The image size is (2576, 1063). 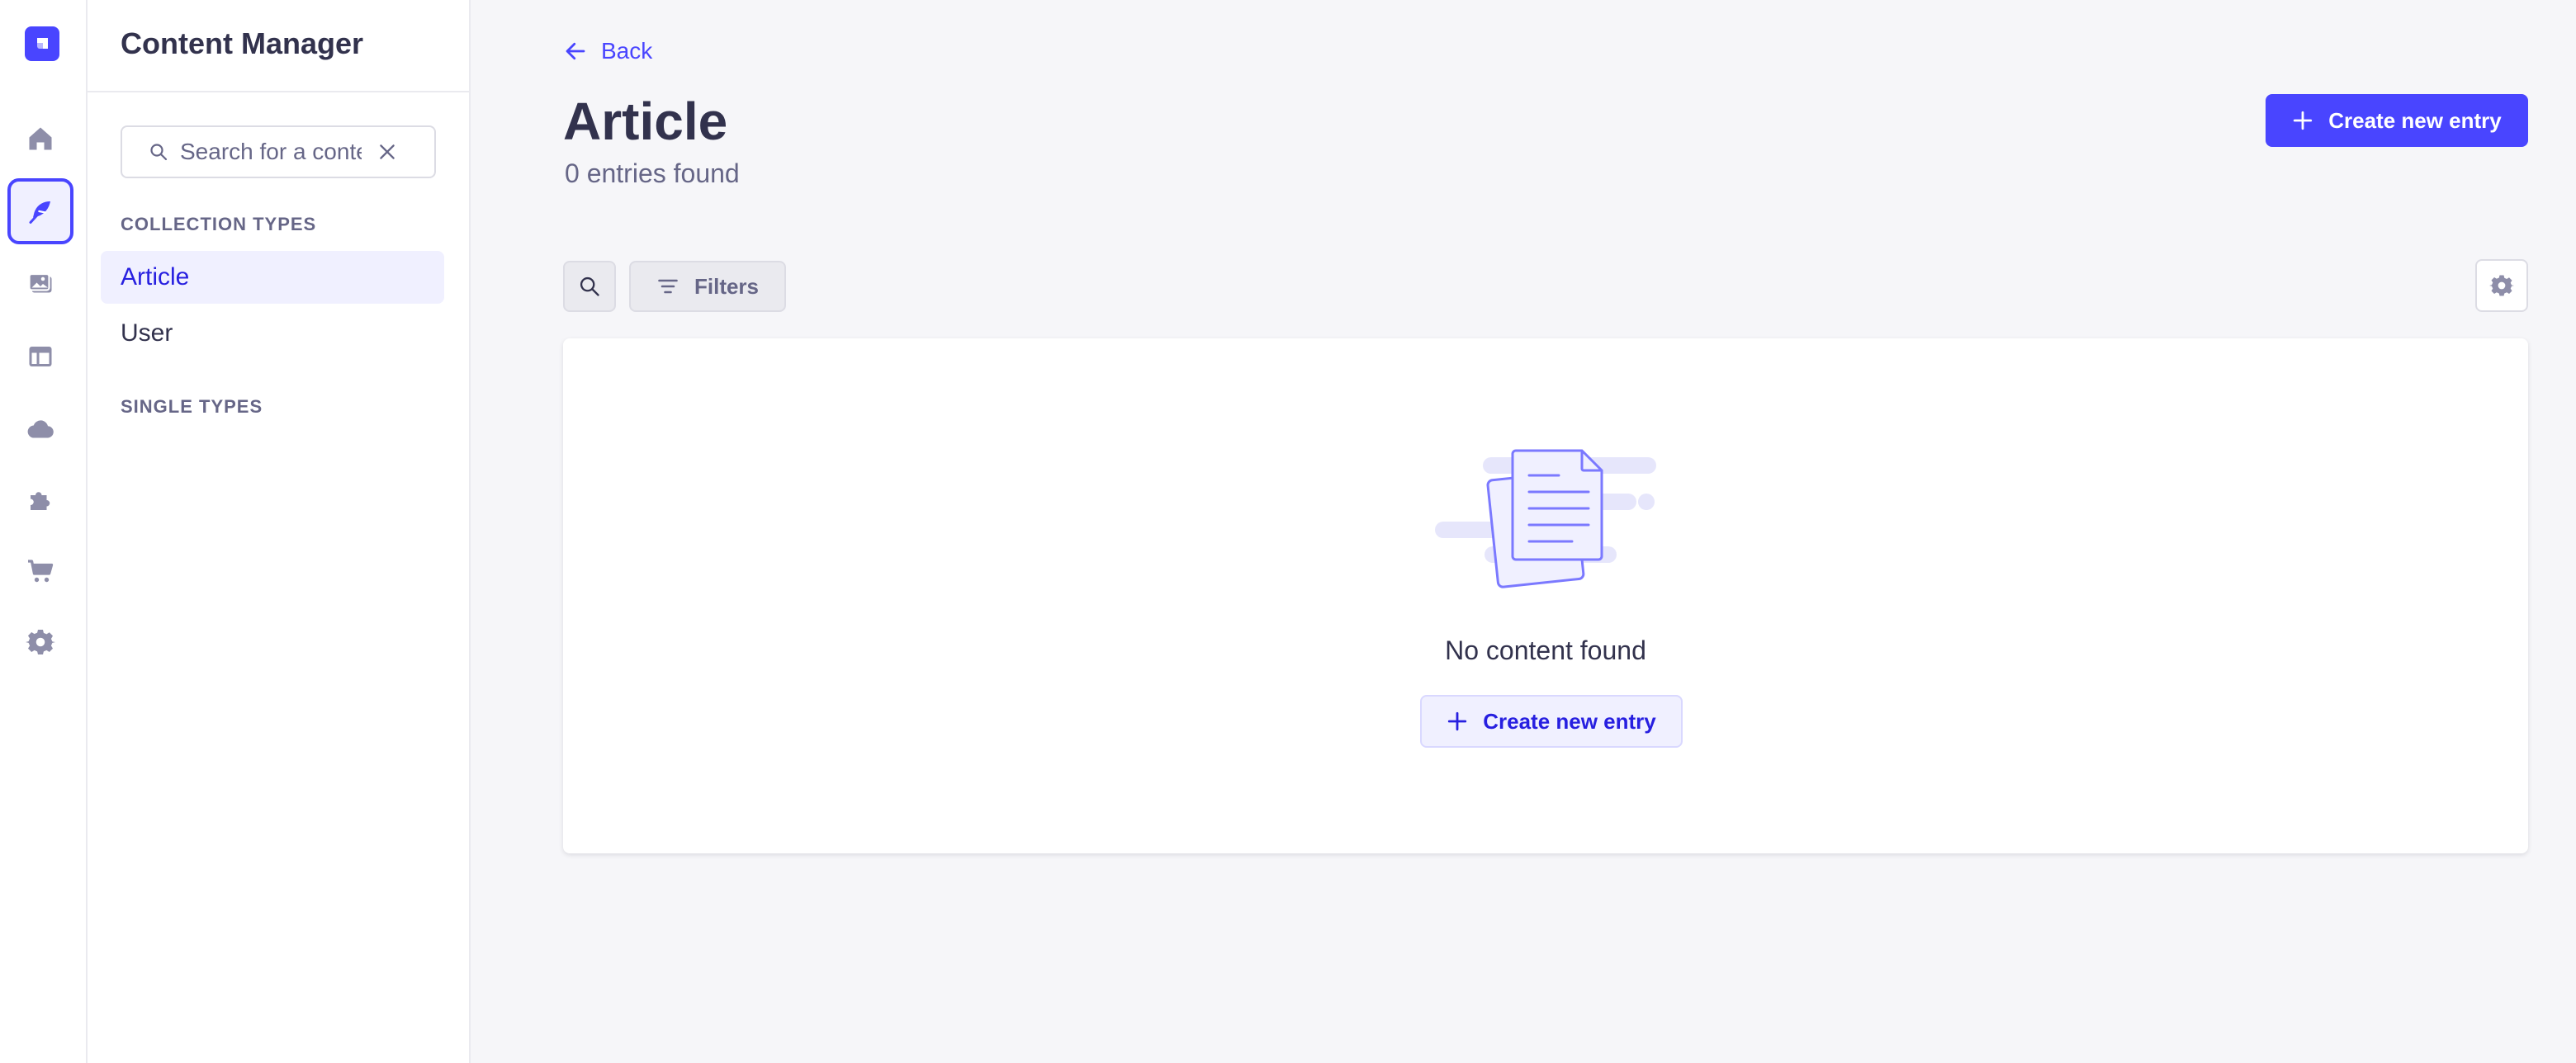 I want to click on list-settings-button, so click(x=2501, y=285).